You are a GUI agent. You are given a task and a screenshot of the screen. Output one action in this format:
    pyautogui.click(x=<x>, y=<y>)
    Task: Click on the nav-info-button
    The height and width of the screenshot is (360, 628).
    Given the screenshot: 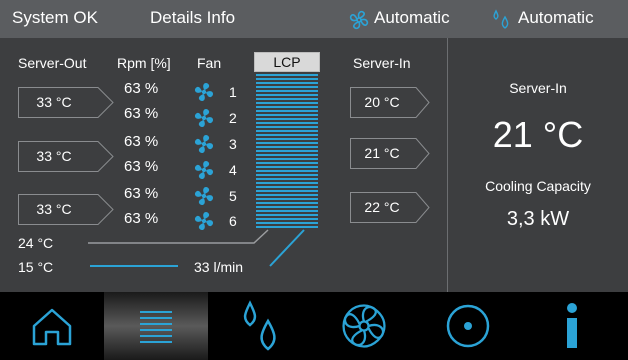 What is the action you would take?
    pyautogui.click(x=572, y=326)
    